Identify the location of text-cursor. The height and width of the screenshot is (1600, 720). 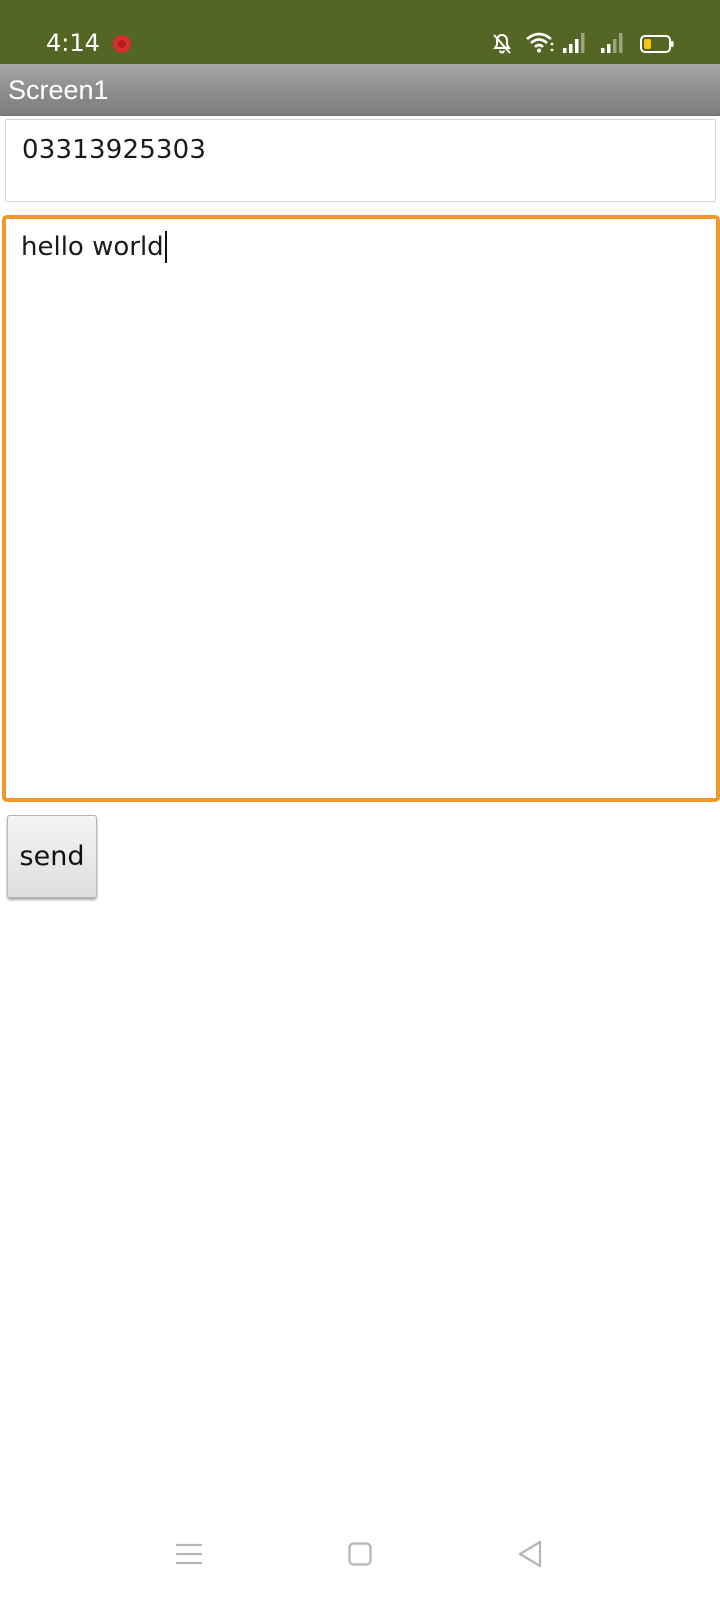
(165, 247).